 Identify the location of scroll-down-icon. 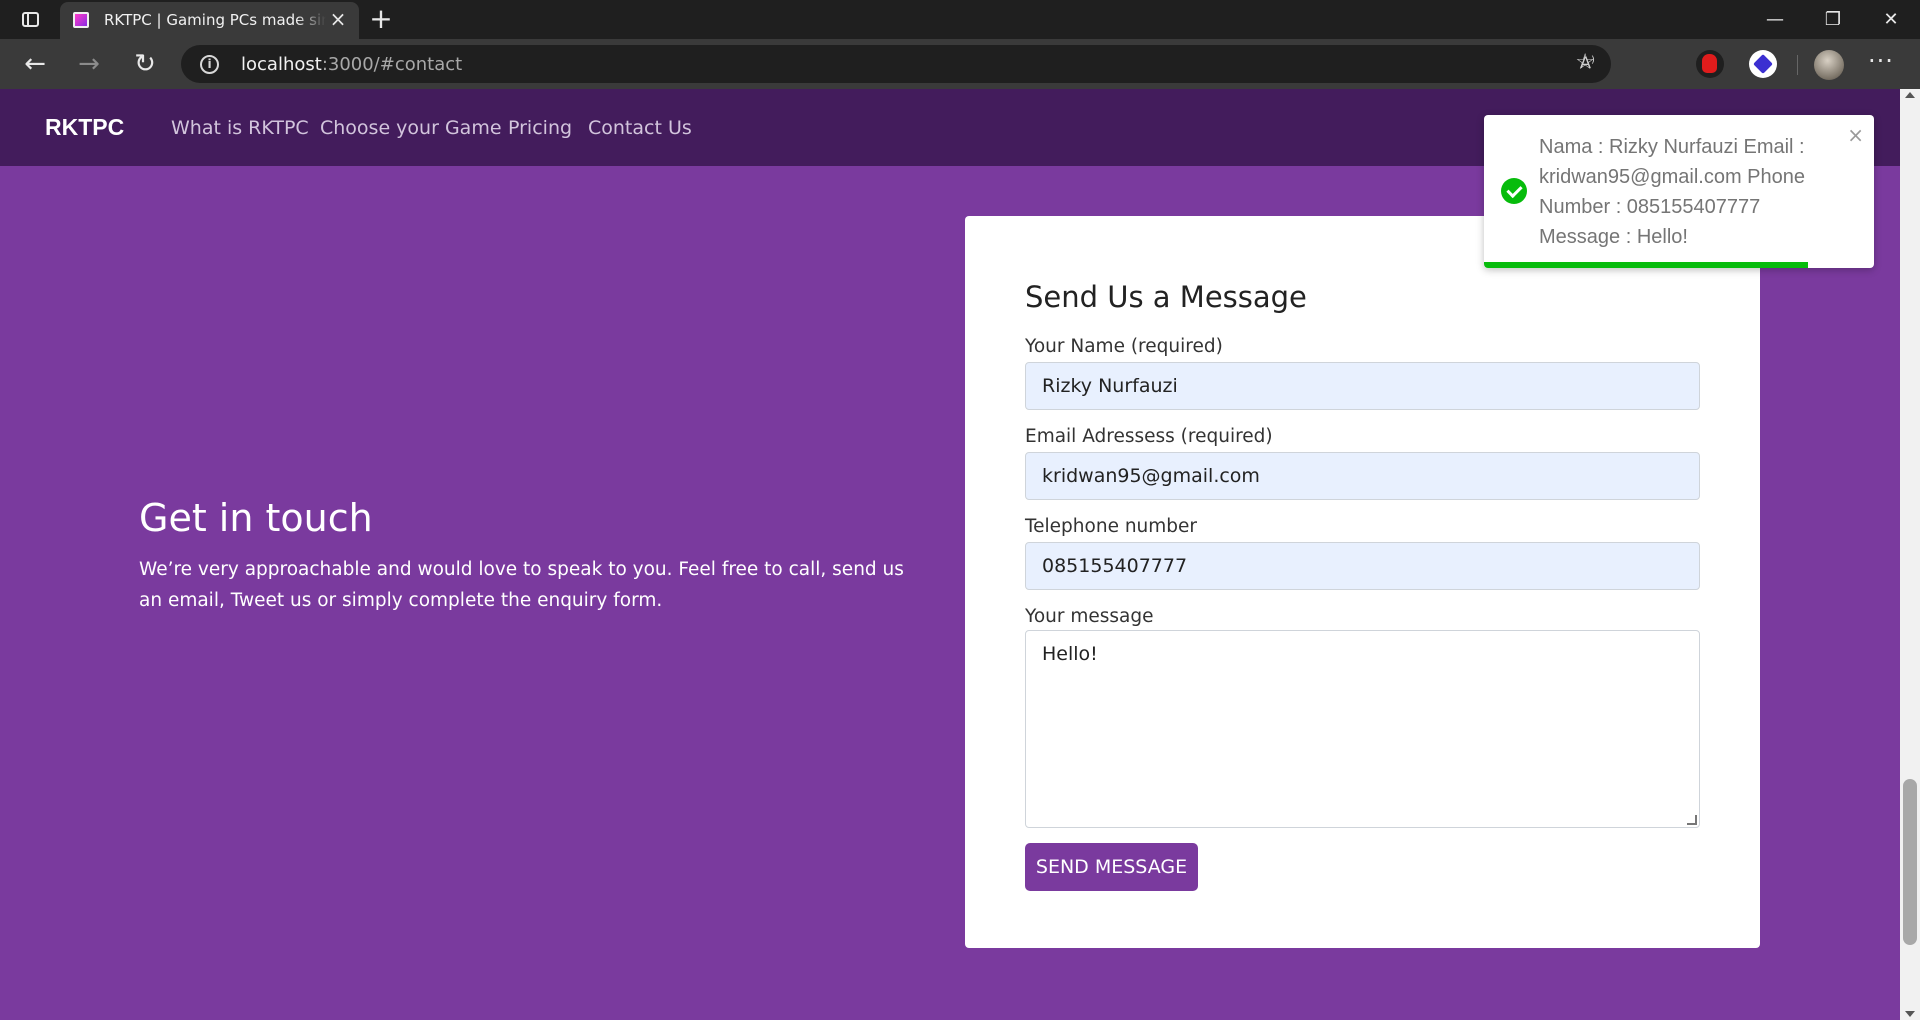
(1910, 1014).